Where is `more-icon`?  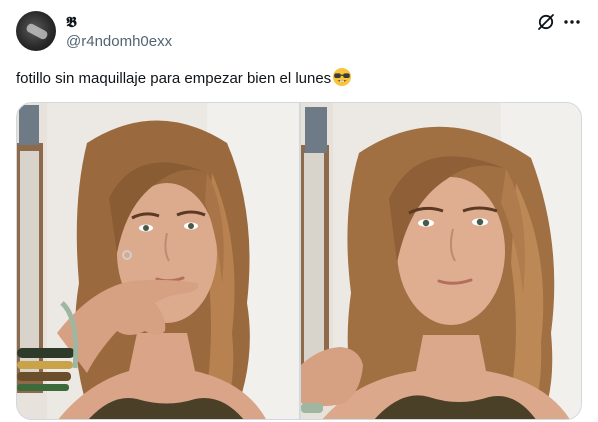 more-icon is located at coordinates (572, 22).